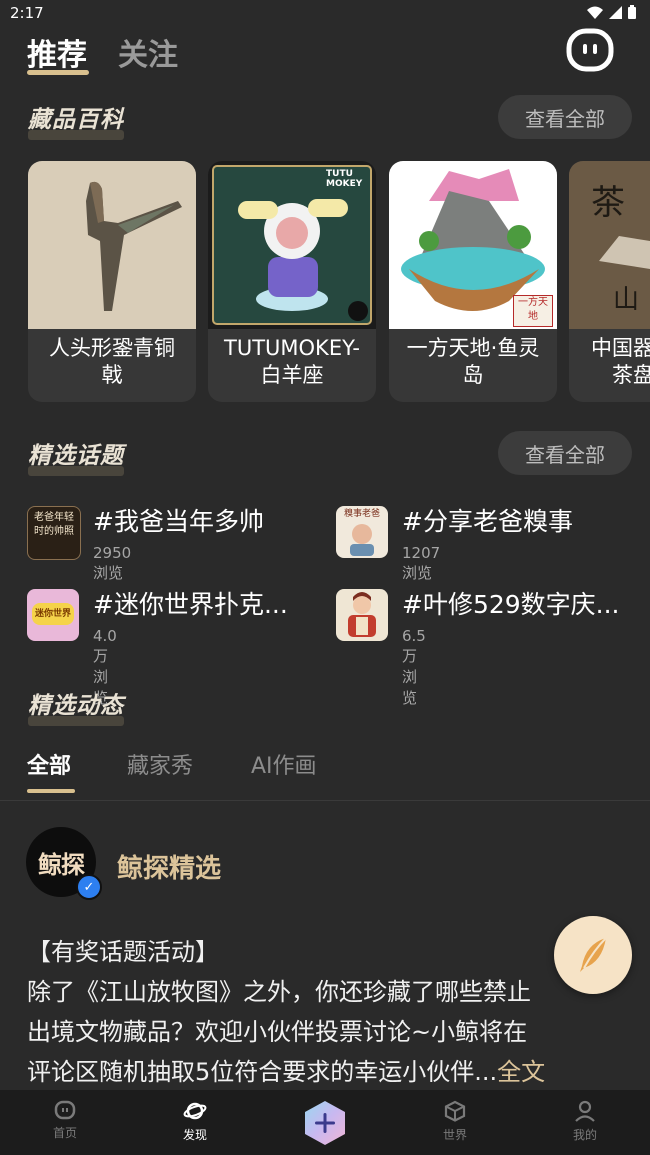  What do you see at coordinates (533, 311) in the screenshot?
I see `island-stamp: 一方天地` at bounding box center [533, 311].